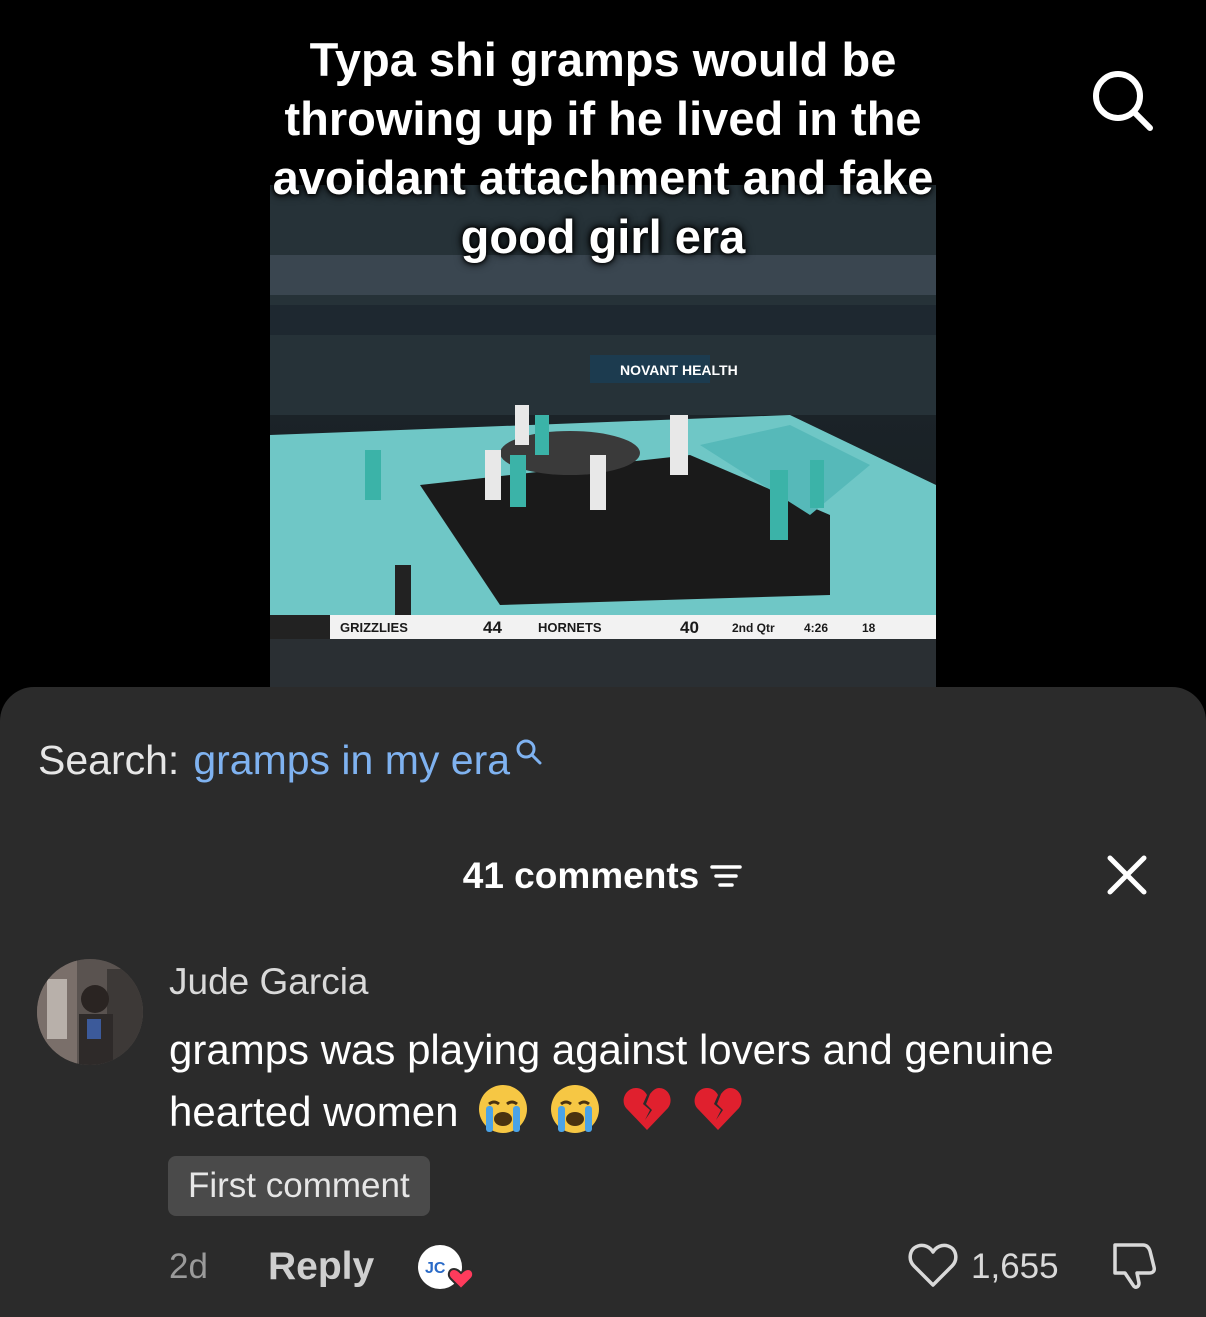 The width and height of the screenshot is (1206, 1317). Describe the element at coordinates (109, 760) in the screenshot. I see `search-label: Search:` at that location.